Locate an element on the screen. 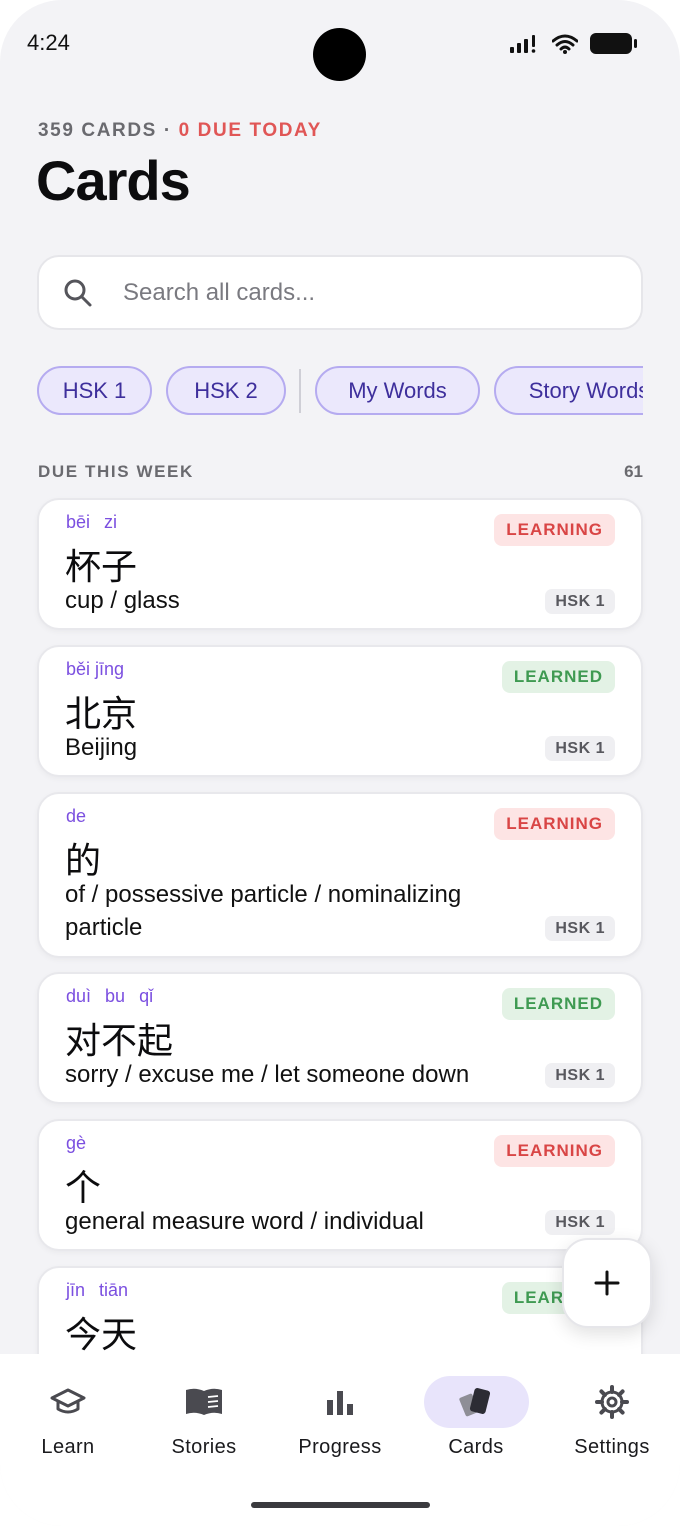  meaning: cup / glass is located at coordinates (122, 600).